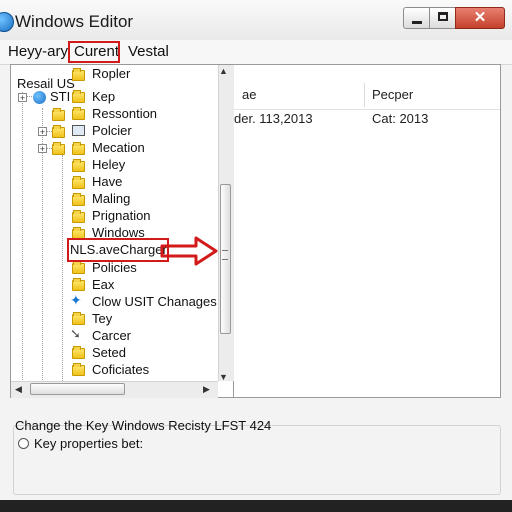 Image resolution: width=512 pixels, height=512 pixels. I want to click on chevron-down-icon: ▼, so click(223, 377).